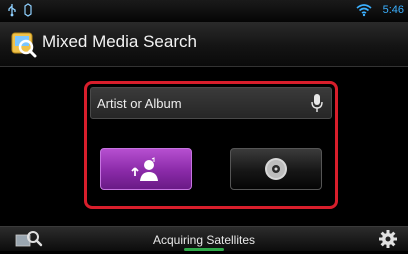 Image resolution: width=408 pixels, height=254 pixels. I want to click on search-field-label: Artist or Album, so click(139, 103).